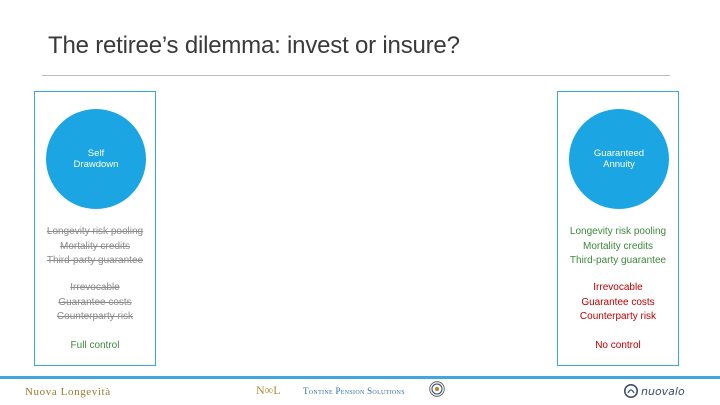  I want to click on guaranteed-annuity-control: No control, so click(618, 346).